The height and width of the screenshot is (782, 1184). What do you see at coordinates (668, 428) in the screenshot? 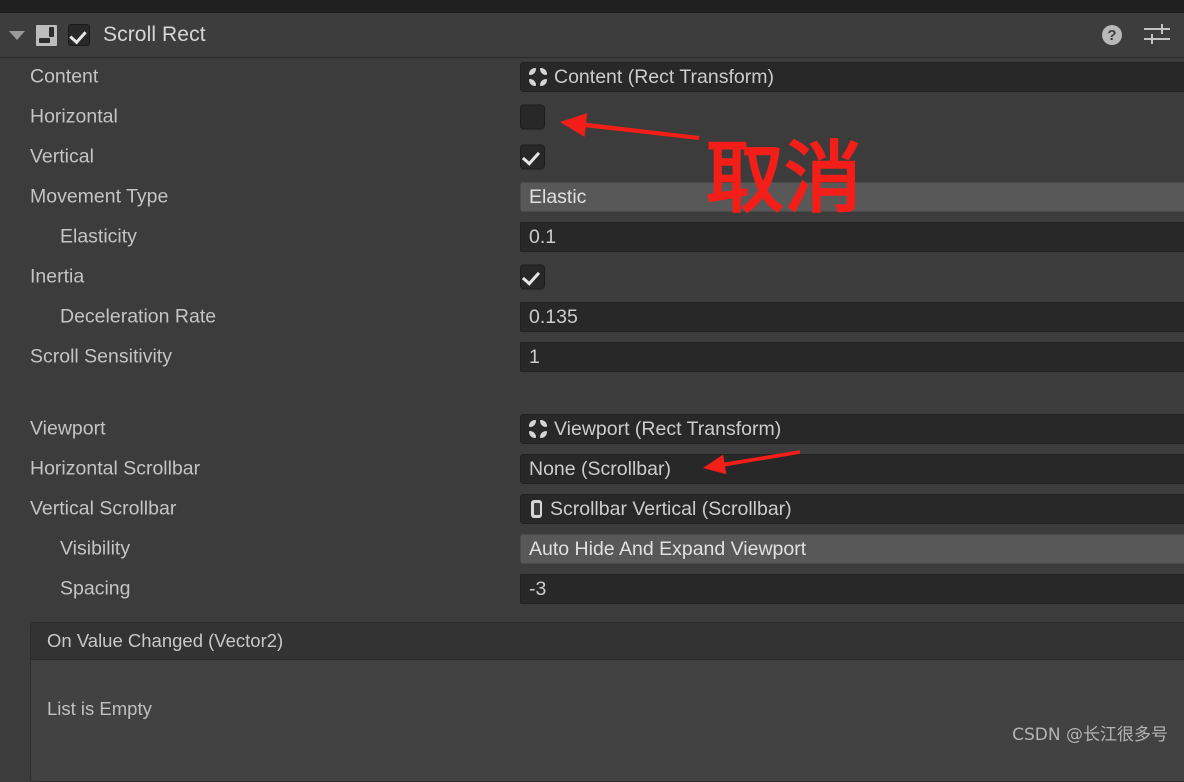
I see `field-value: Viewport (Rect Transform)` at bounding box center [668, 428].